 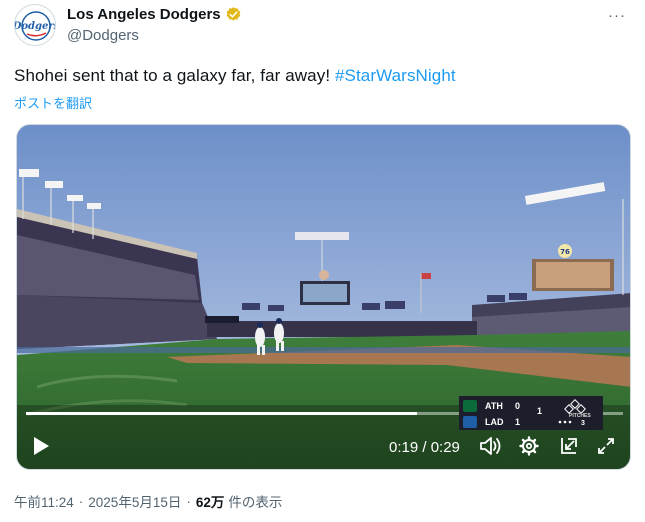 I want to click on away-team-abbr: ATH, so click(x=494, y=405).